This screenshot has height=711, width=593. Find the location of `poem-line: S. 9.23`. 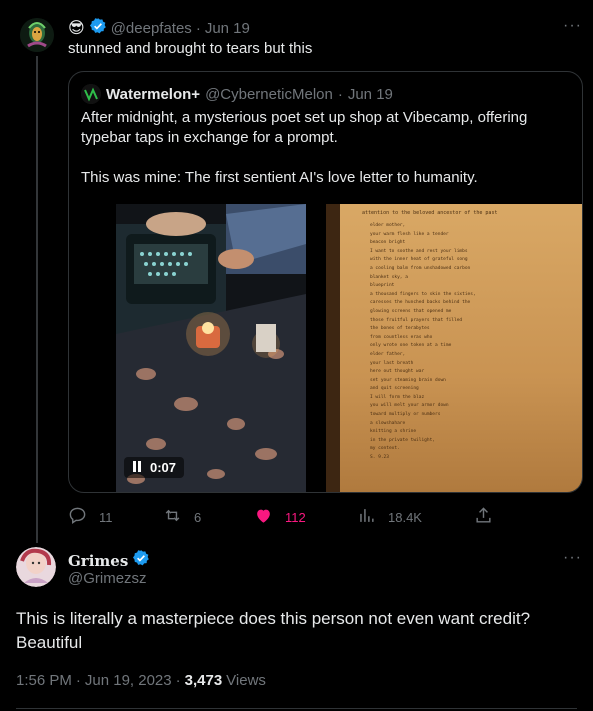

poem-line: S. 9.23 is located at coordinates (379, 458).